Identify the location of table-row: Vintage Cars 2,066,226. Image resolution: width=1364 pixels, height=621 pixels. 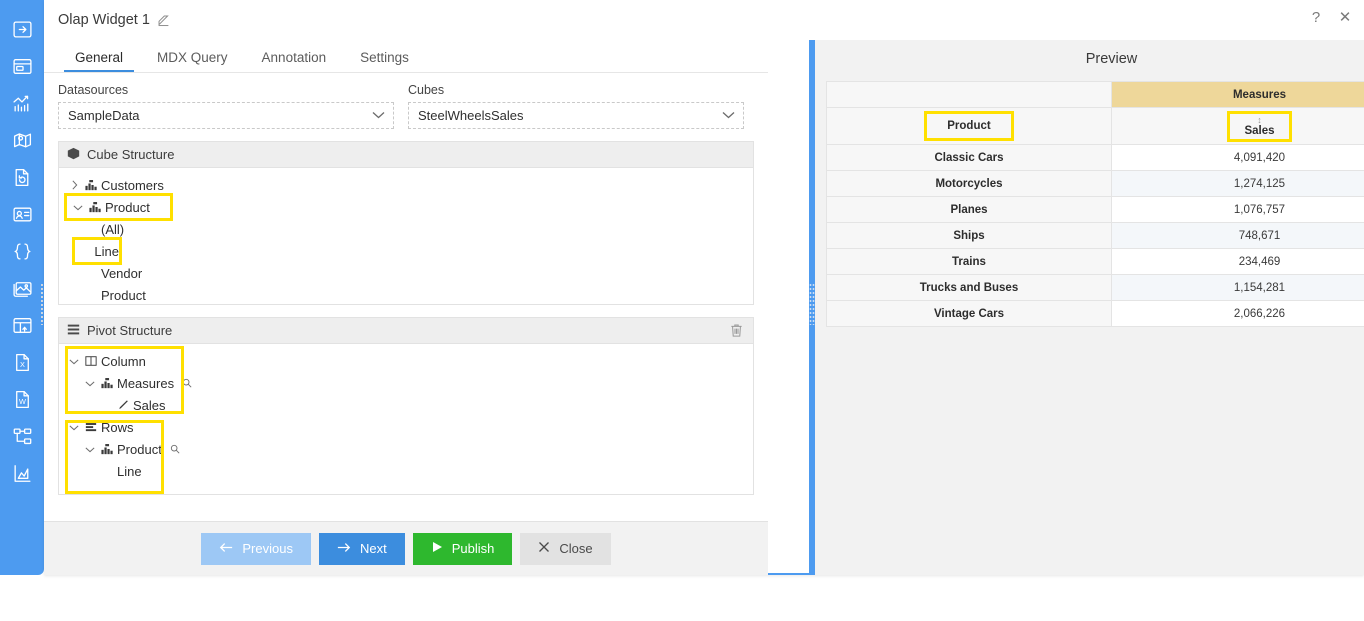
(1095, 313).